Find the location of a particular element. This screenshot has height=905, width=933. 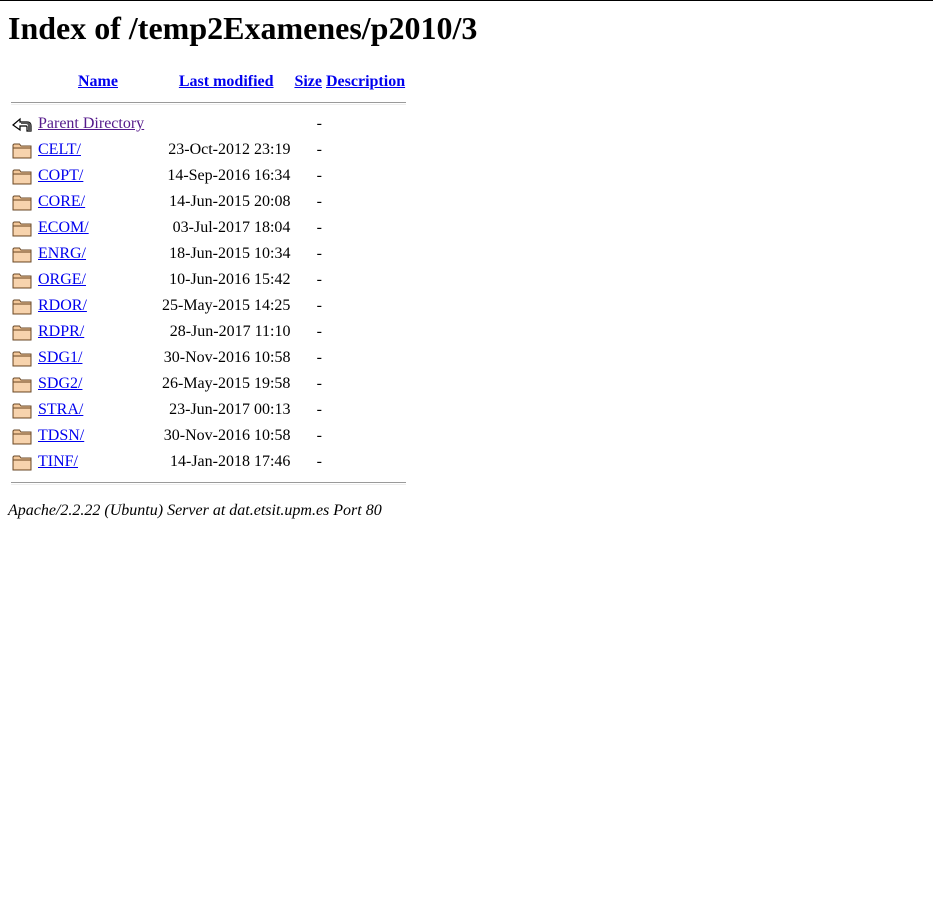

sort-by-name-link: Name is located at coordinates (98, 81).